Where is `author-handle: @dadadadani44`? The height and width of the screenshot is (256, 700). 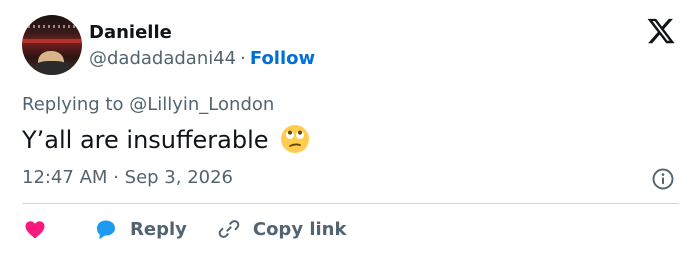 author-handle: @dadadadani44 is located at coordinates (162, 58).